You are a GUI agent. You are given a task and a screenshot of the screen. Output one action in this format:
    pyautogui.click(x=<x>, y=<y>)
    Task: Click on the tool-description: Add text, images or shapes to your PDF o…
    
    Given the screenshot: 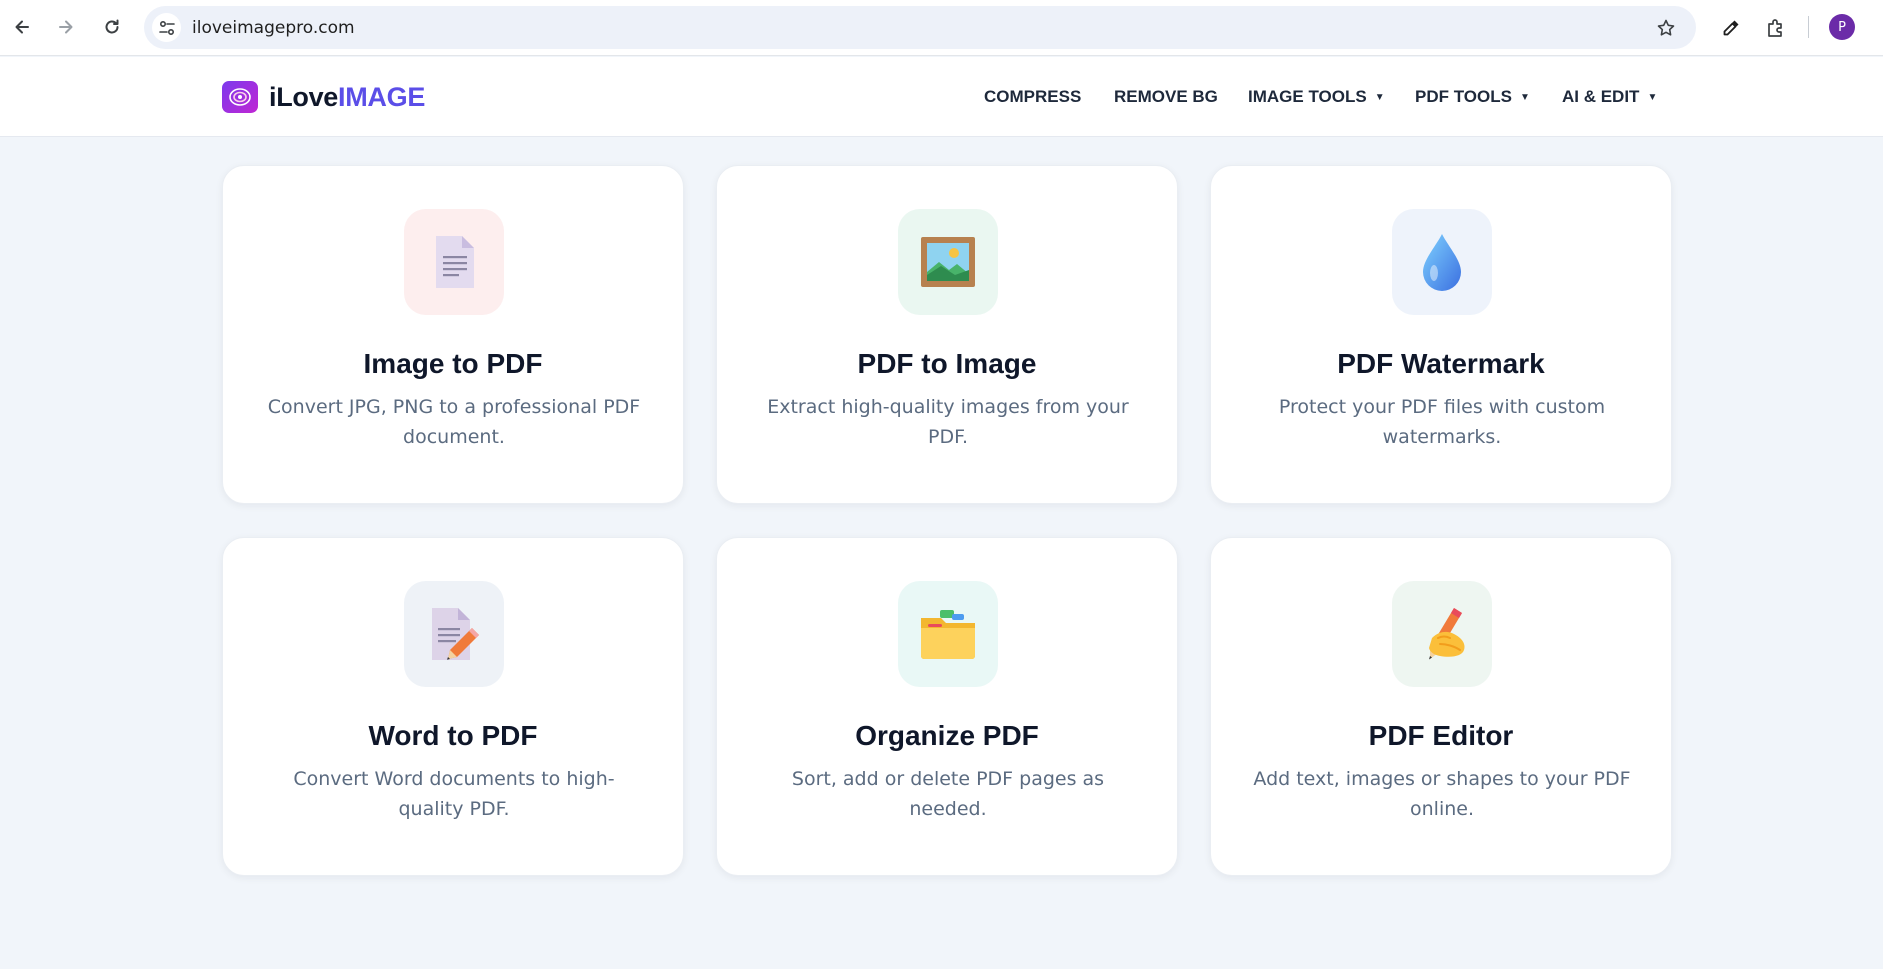 What is the action you would take?
    pyautogui.click(x=1442, y=794)
    